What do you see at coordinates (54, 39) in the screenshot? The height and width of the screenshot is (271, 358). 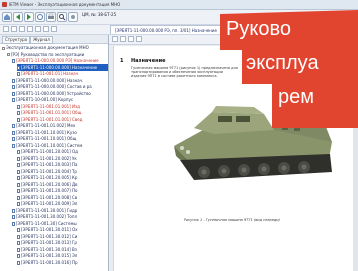 I see `pane-tabs: Структура Журнал` at bounding box center [54, 39].